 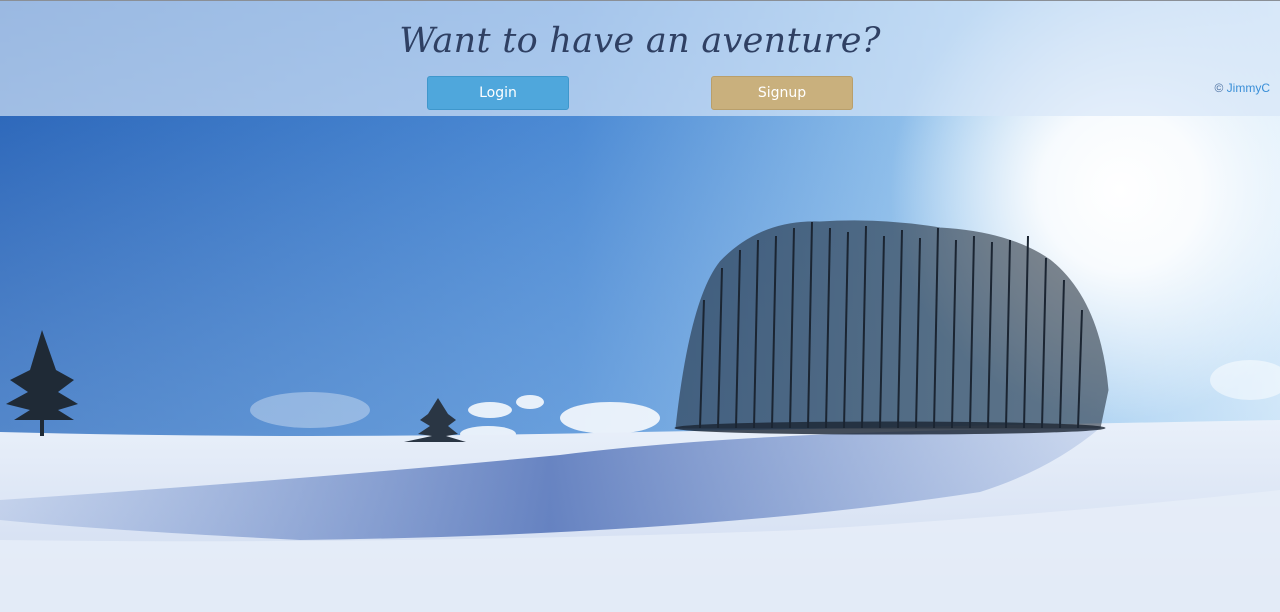 I want to click on copyright-symbol: ©, so click(x=1219, y=88).